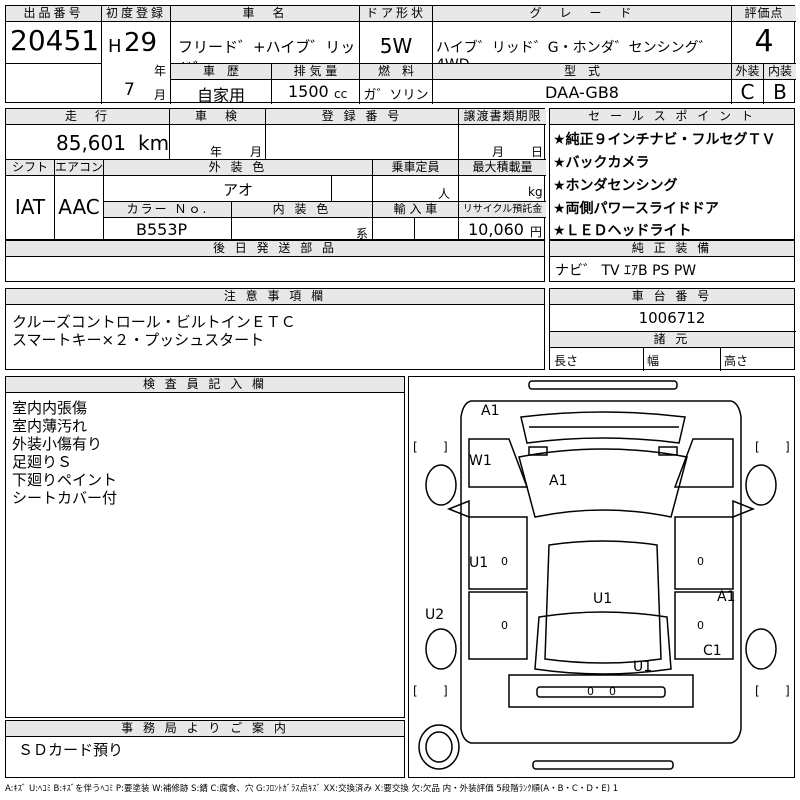  What do you see at coordinates (415, 209) in the screenshot?
I see `import-label: 輸 入 車` at bounding box center [415, 209].